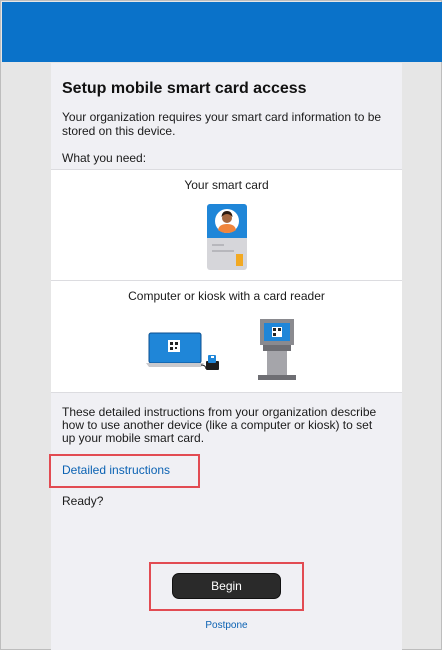 This screenshot has height=650, width=442. Describe the element at coordinates (226, 625) in the screenshot. I see `postpone-link: Postpone` at that location.